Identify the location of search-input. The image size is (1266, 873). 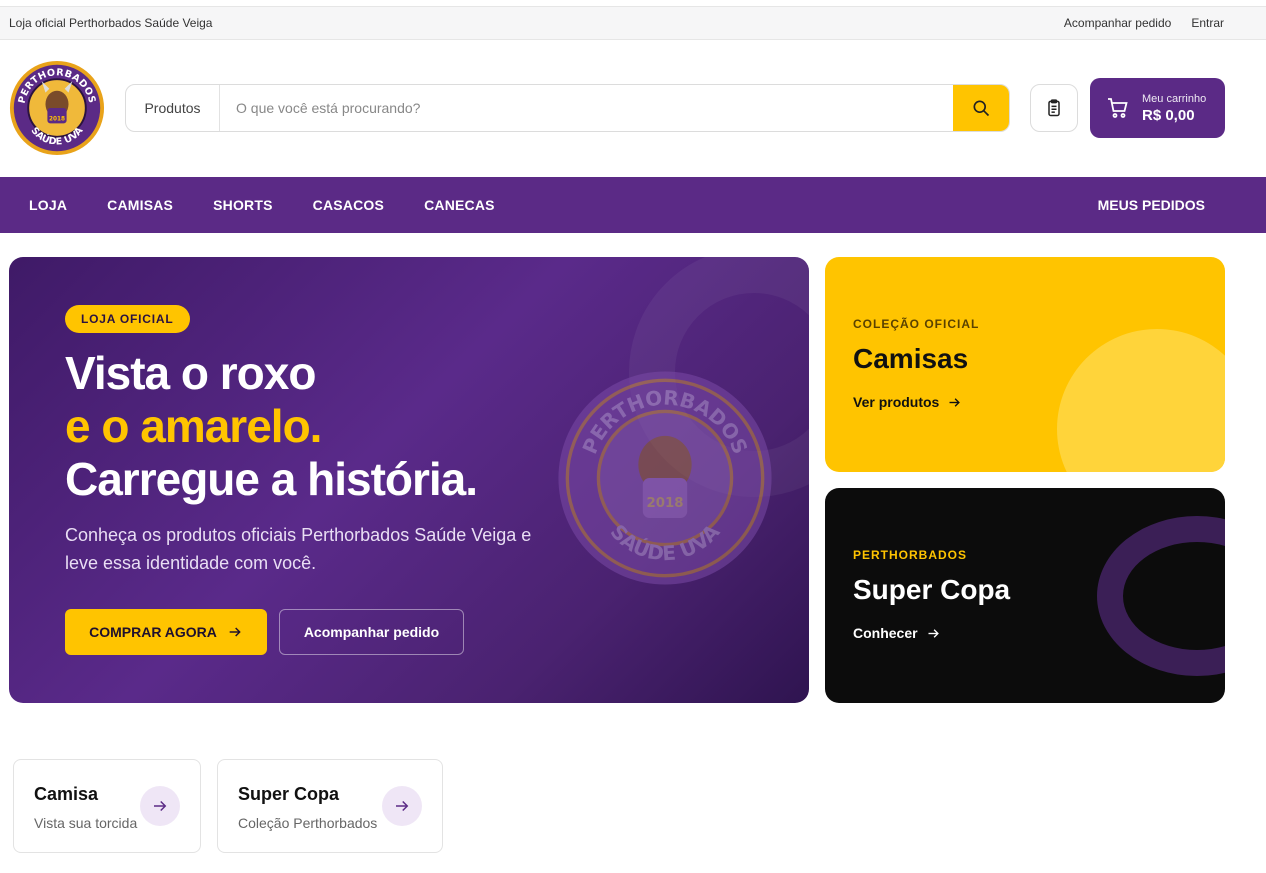
(586, 108).